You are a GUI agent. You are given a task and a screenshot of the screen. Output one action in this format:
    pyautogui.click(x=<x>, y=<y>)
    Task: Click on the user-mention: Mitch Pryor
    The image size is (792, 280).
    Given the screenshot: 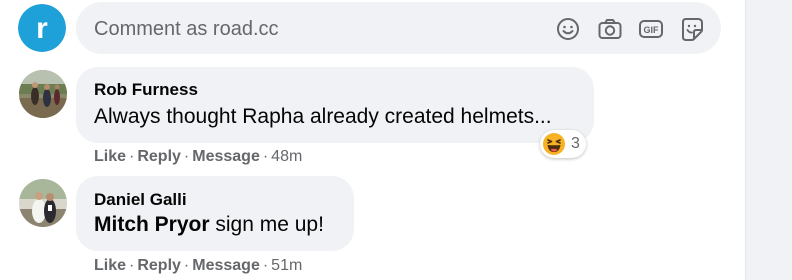 What is the action you would take?
    pyautogui.click(x=152, y=224)
    